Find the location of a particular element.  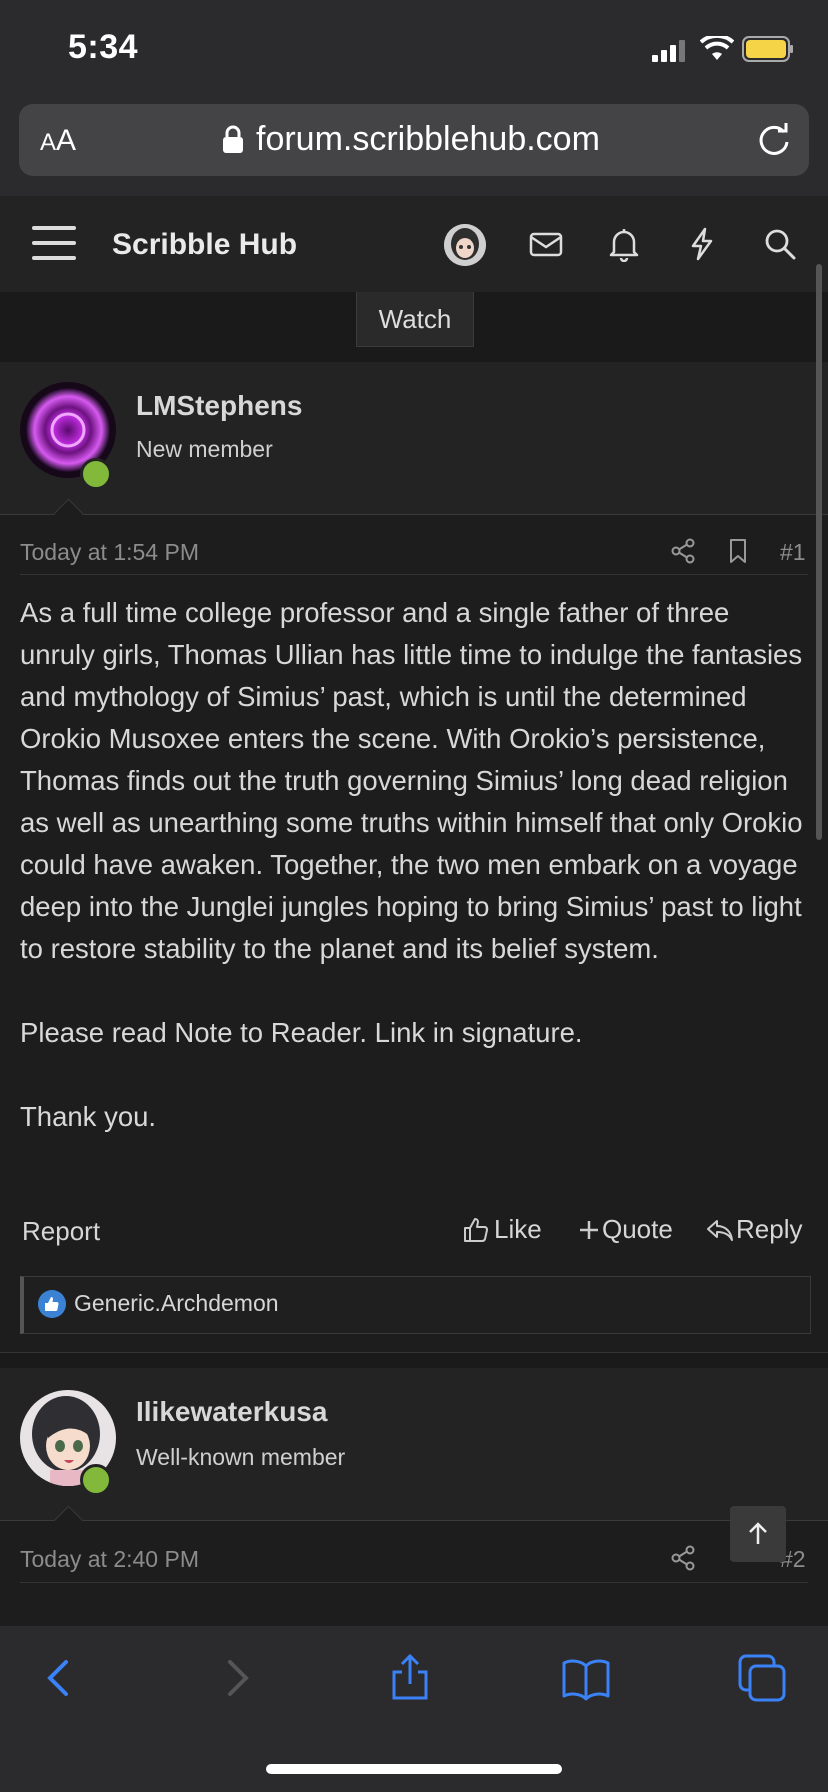

reload-icon is located at coordinates (774, 140).